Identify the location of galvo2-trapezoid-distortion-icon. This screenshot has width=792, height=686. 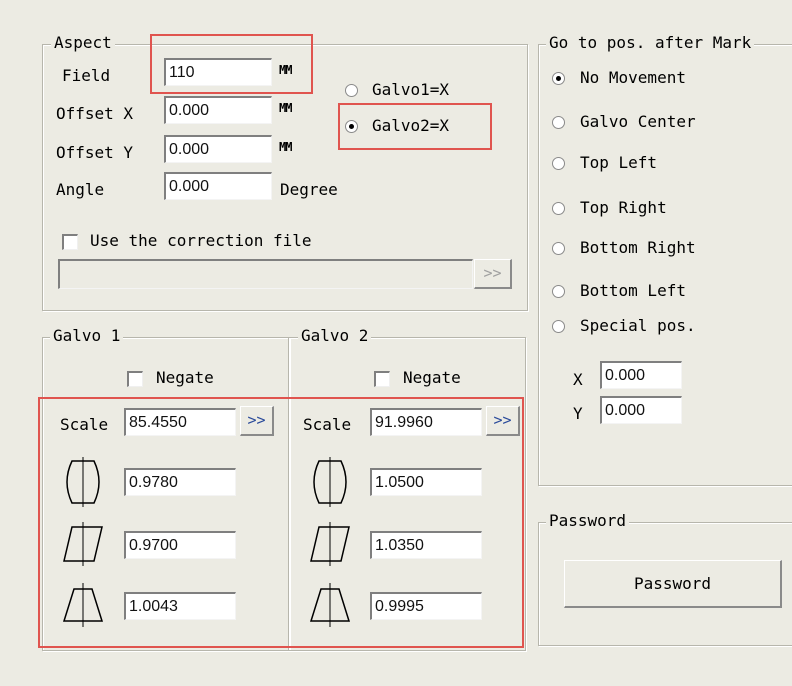
(330, 605).